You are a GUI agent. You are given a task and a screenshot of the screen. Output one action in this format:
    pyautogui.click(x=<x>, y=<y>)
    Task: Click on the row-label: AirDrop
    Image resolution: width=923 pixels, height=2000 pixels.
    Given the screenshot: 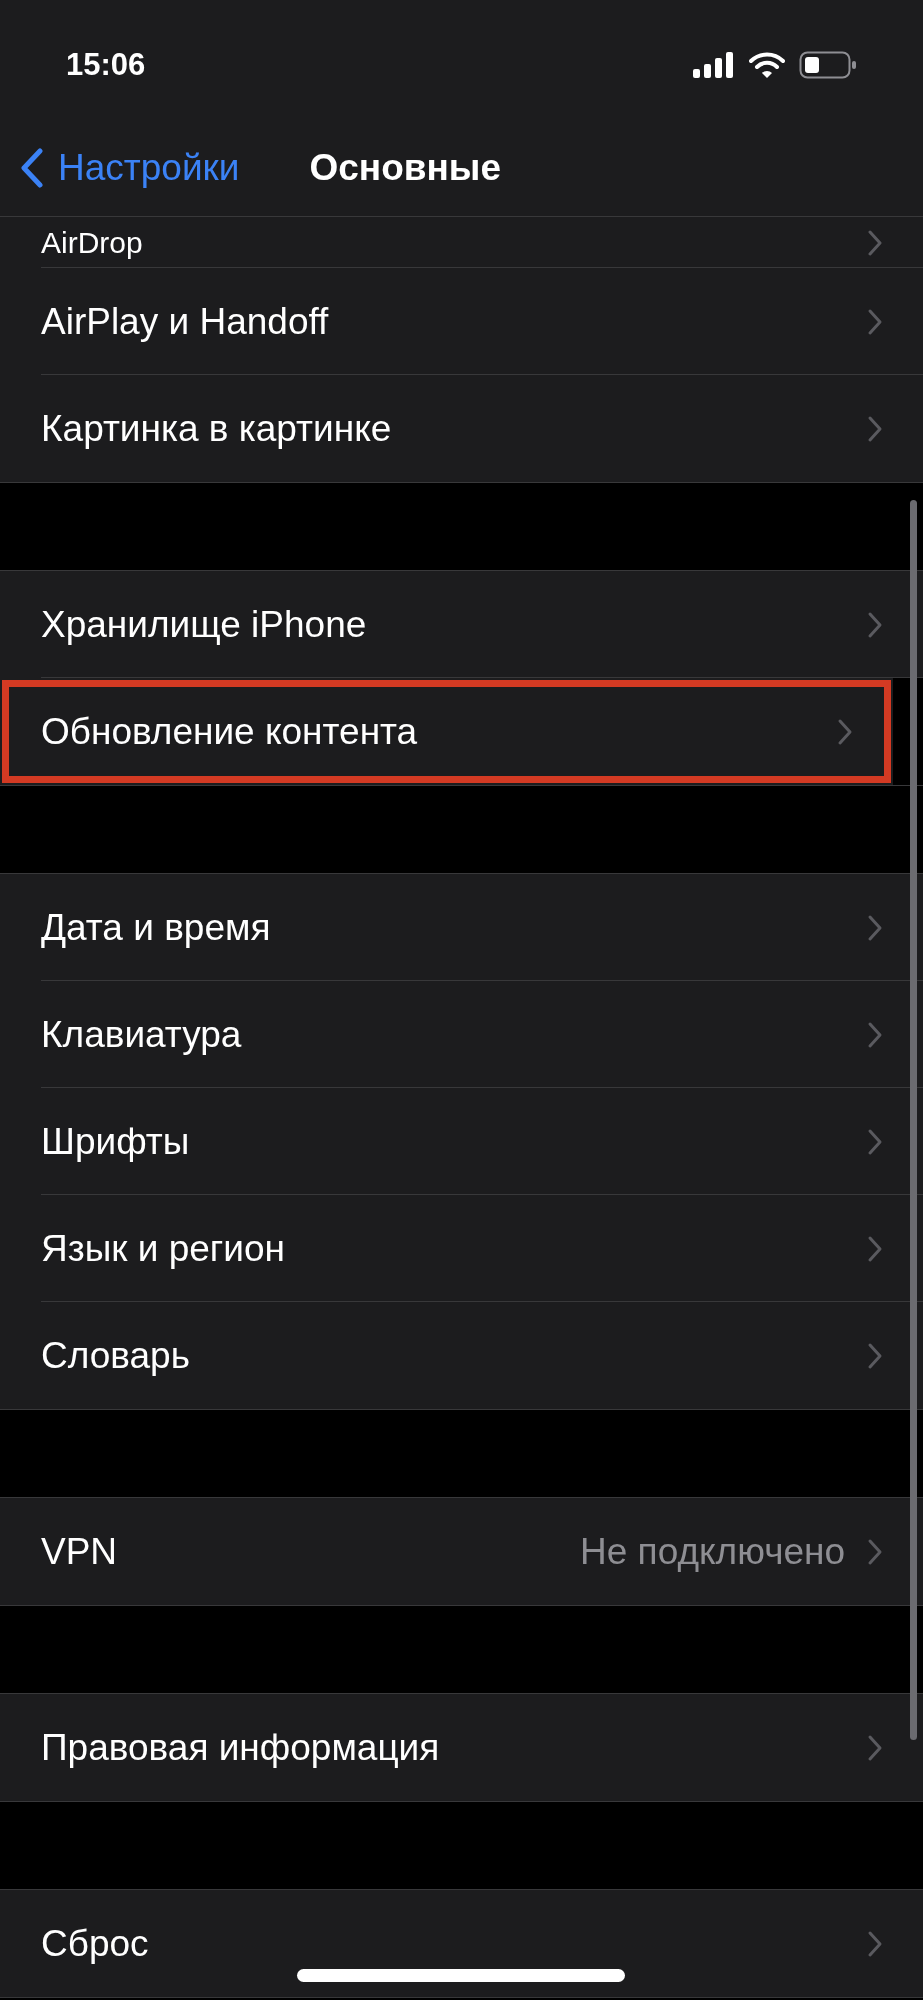 What is the action you would take?
    pyautogui.click(x=92, y=242)
    